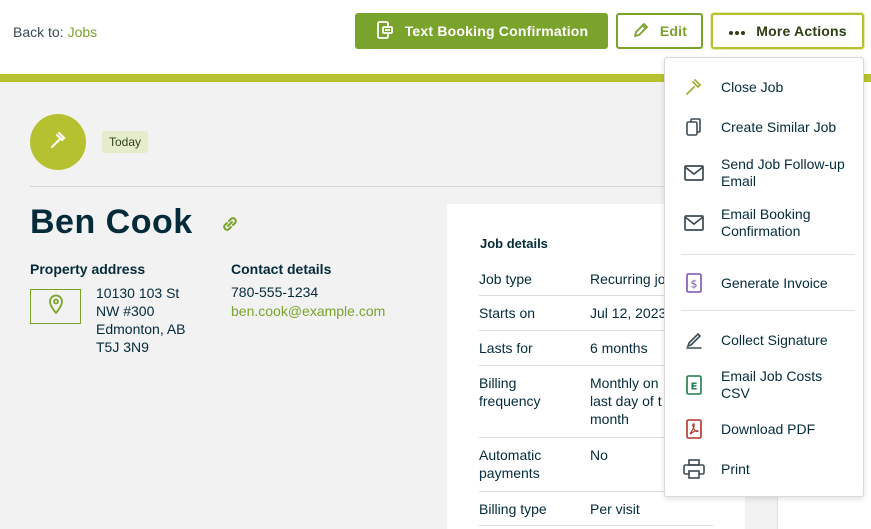 The image size is (871, 529). I want to click on contact-details-label: Contact details, so click(281, 269).